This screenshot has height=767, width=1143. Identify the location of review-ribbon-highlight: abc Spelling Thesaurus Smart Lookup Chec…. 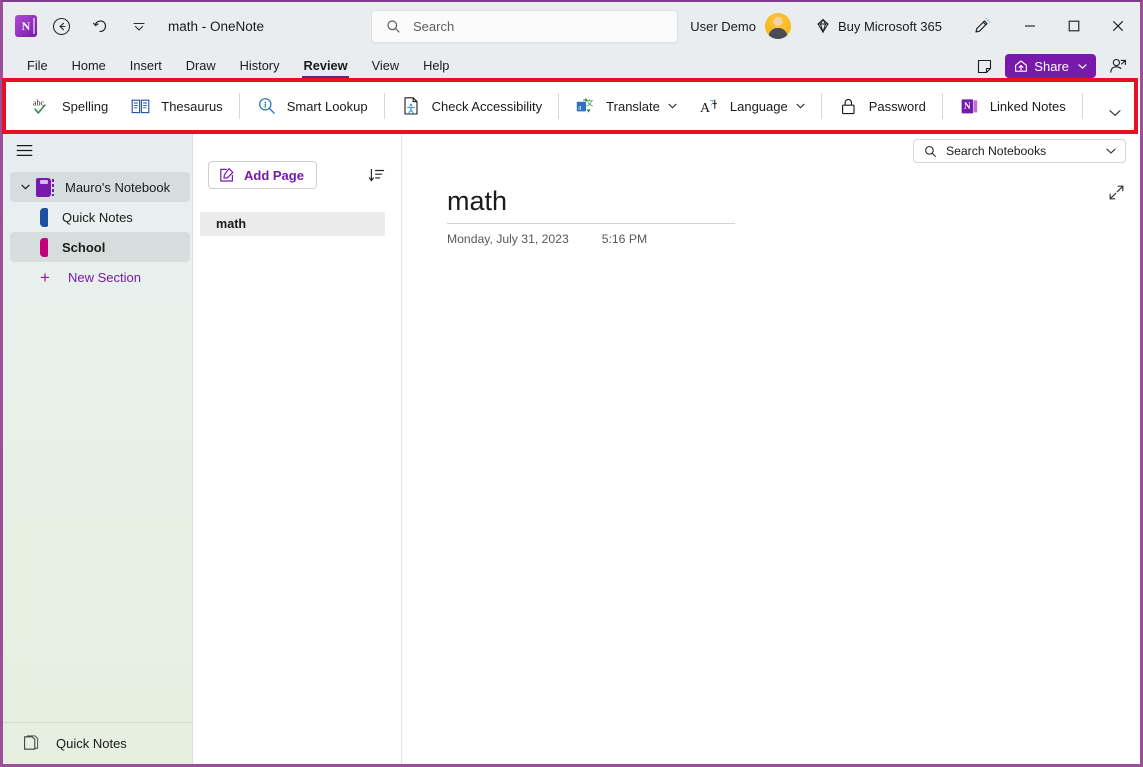
(570, 106).